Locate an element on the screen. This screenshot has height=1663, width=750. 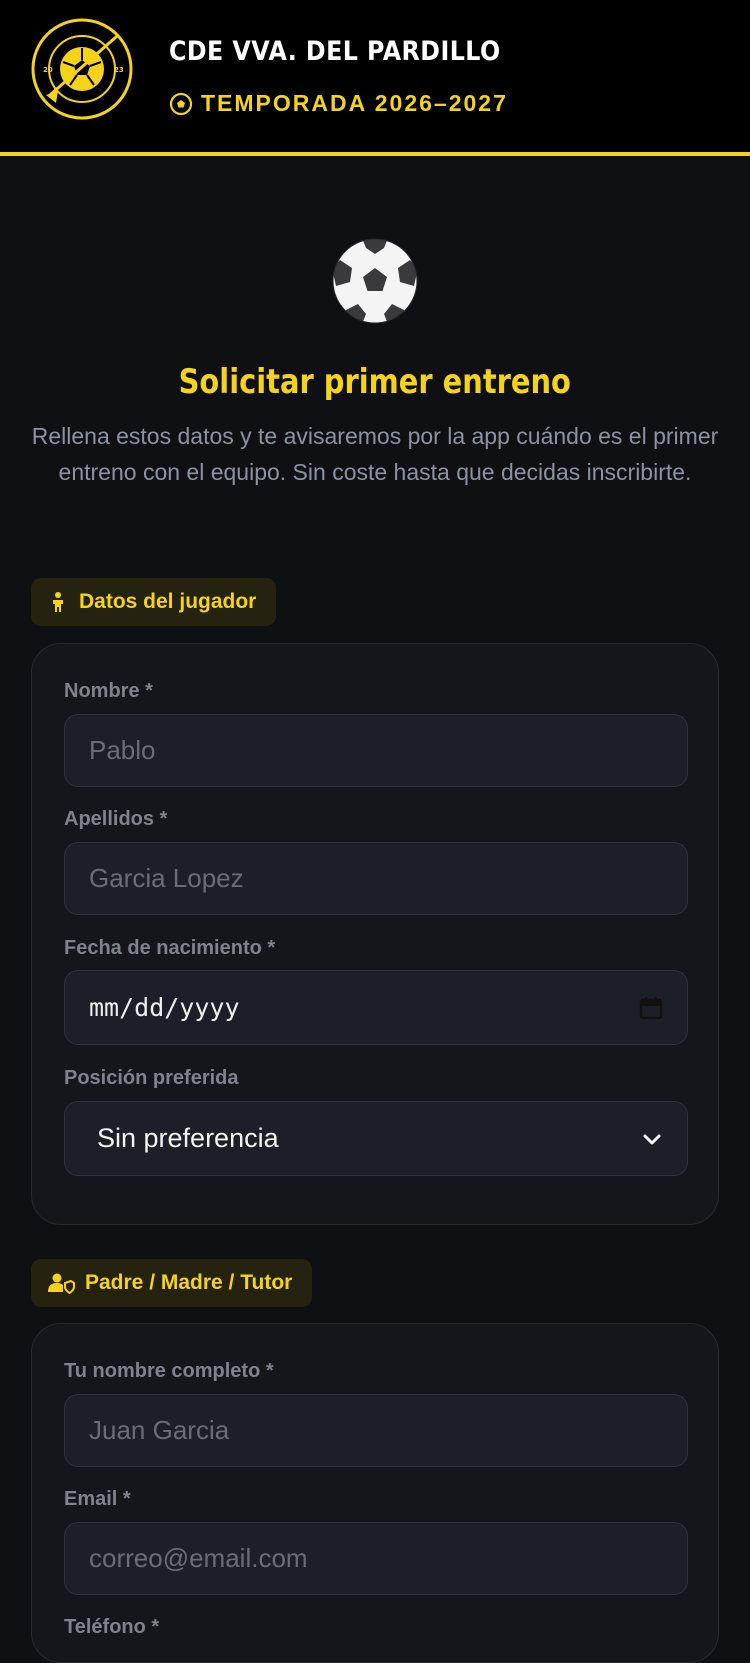
phone-label: Teléfono * is located at coordinates (112, 1627).